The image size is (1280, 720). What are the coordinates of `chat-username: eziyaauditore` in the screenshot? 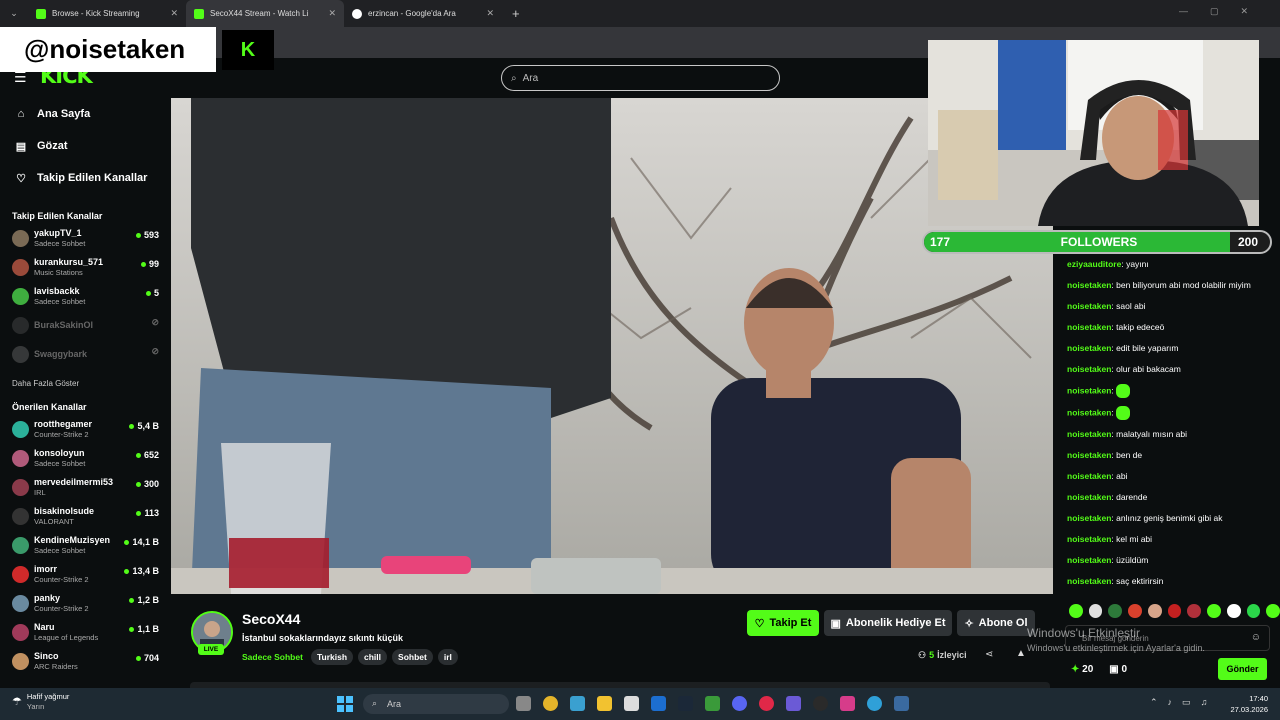 It's located at (1094, 264).